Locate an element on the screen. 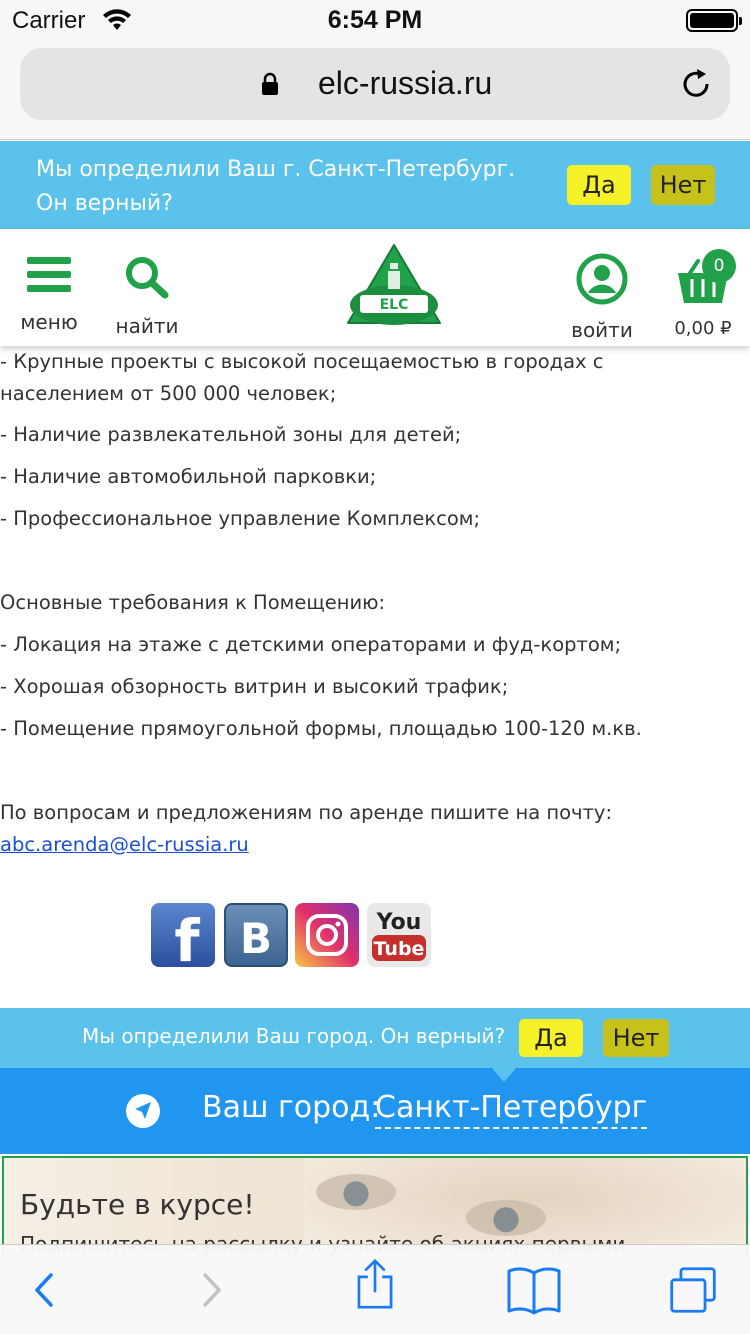  city-prompt-yes-button: Да is located at coordinates (551, 1038).